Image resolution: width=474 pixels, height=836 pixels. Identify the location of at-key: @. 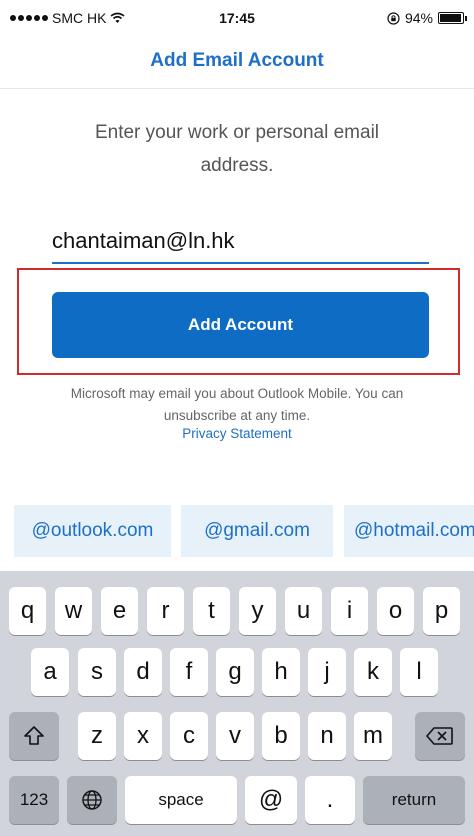
(271, 800).